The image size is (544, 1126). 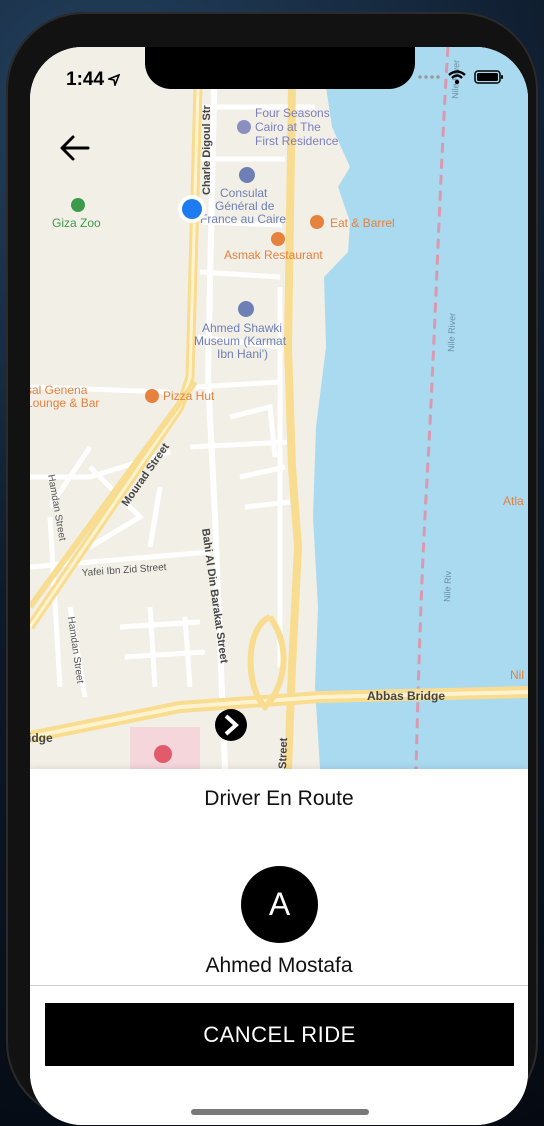 I want to click on map-label: Cairo at The, so click(x=288, y=127).